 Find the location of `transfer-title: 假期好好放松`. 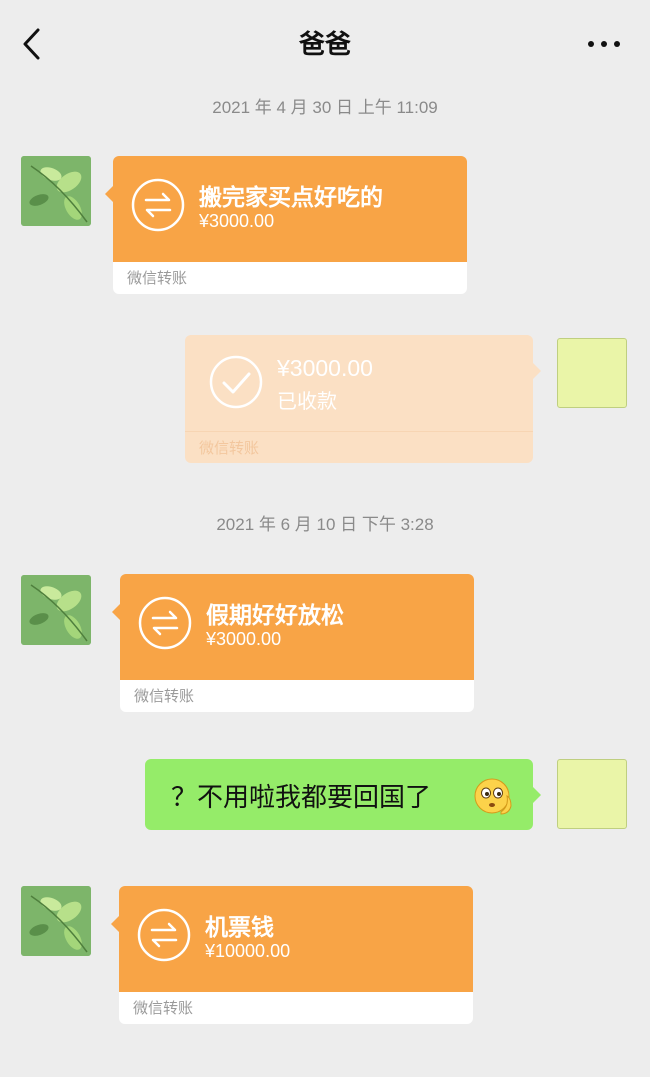

transfer-title: 假期好好放松 is located at coordinates (275, 616).